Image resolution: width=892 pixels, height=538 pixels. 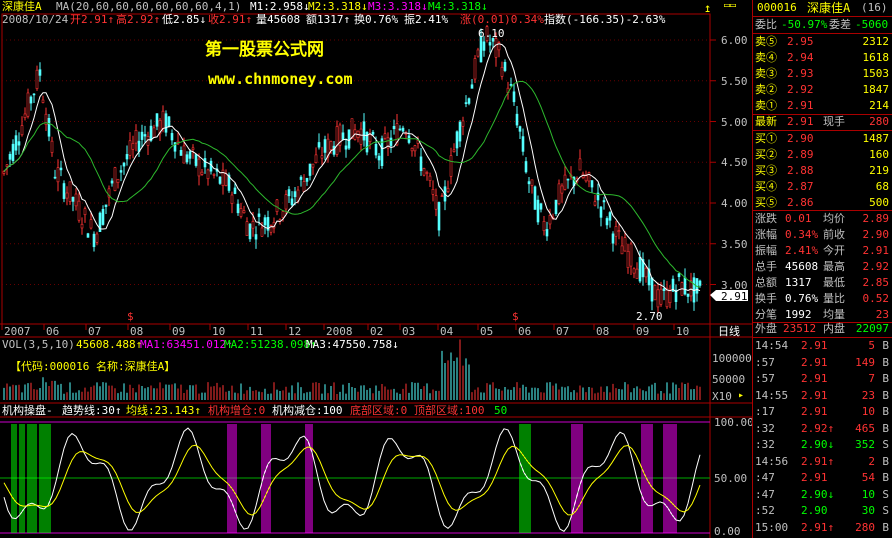 I want to click on ind-axis-50: 50.00, so click(x=731, y=478).